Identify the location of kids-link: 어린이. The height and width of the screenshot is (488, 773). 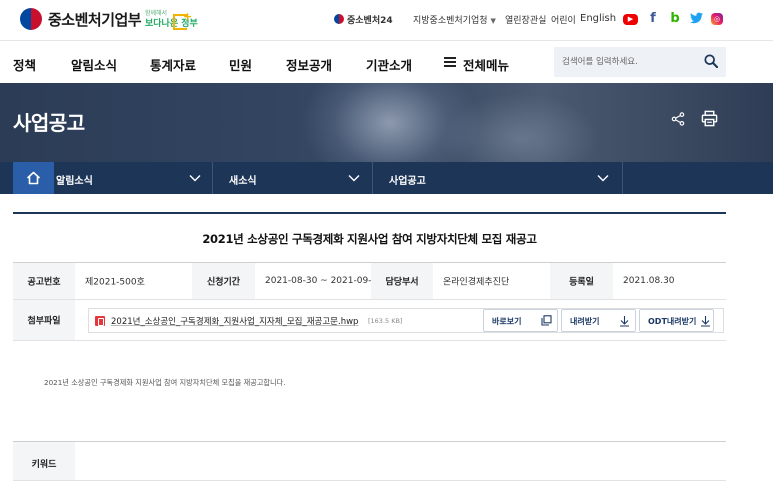
(563, 19).